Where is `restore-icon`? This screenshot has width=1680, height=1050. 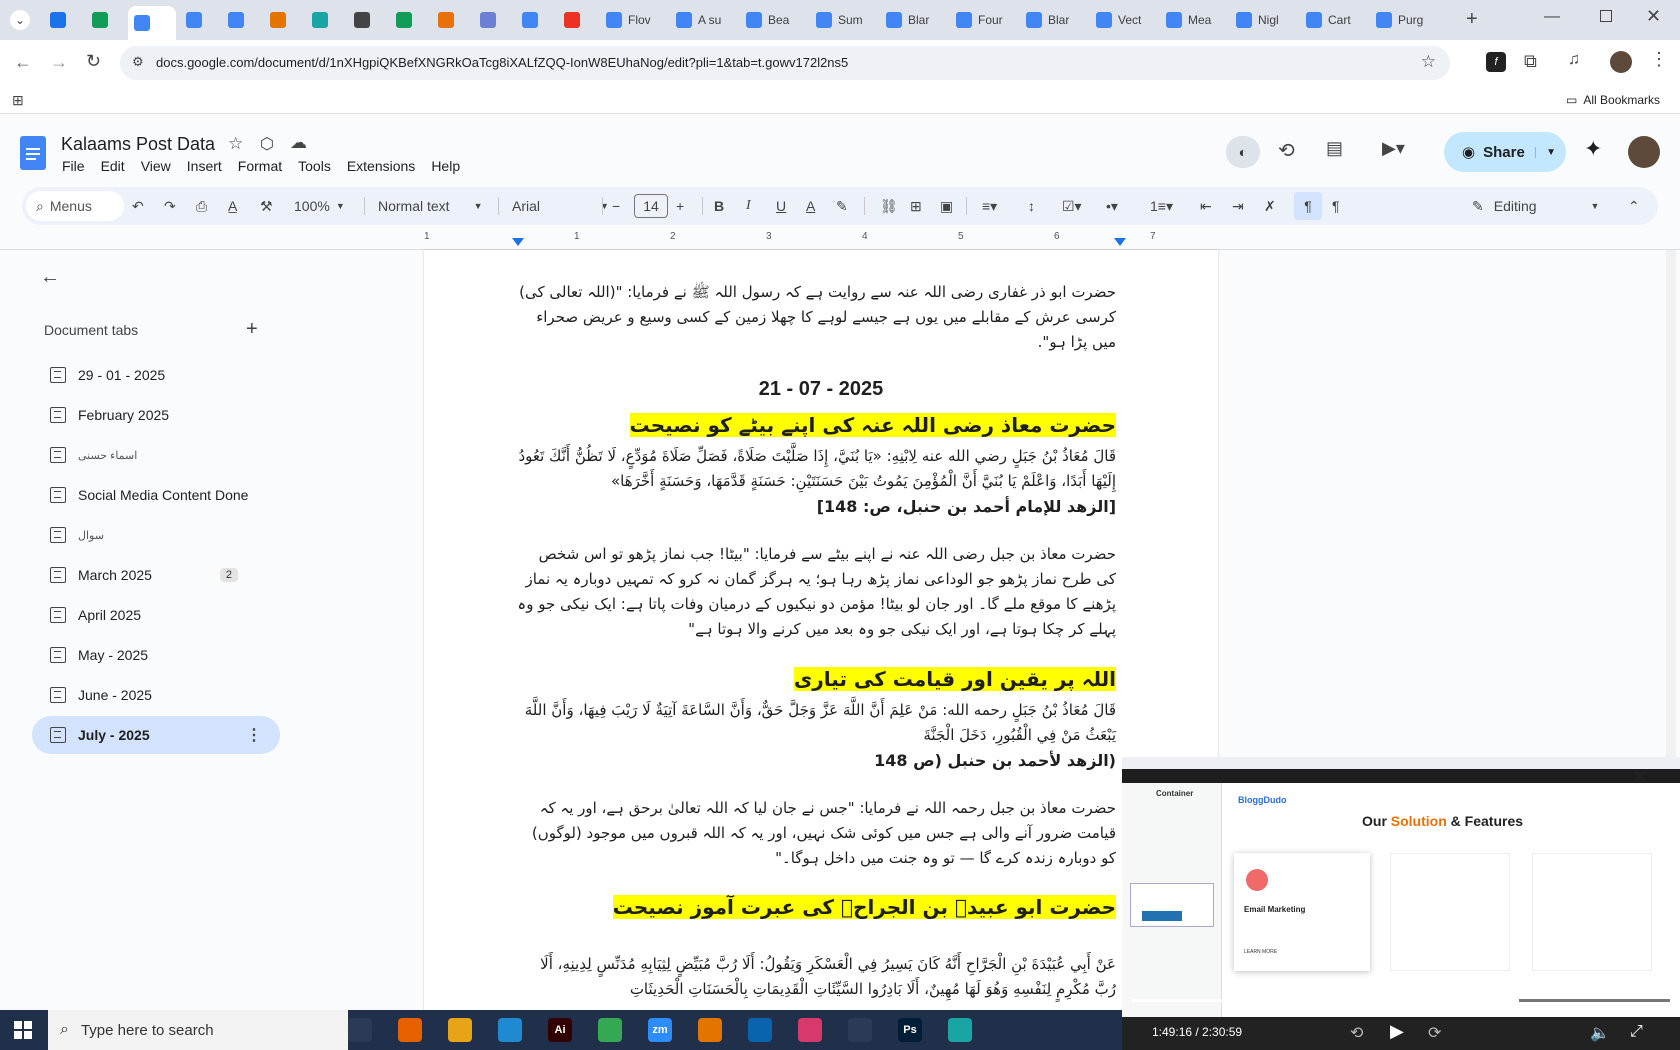 restore-icon is located at coordinates (1606, 16).